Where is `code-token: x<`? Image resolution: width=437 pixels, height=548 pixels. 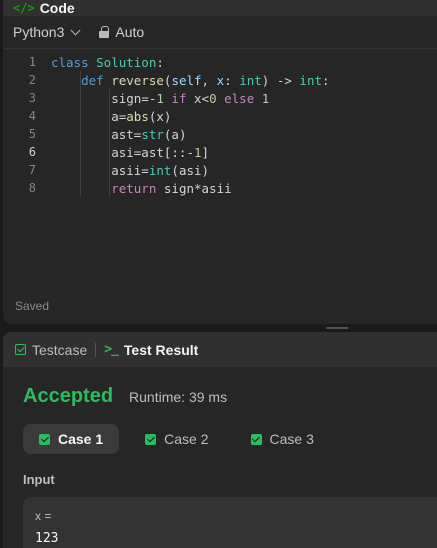 code-token: x< is located at coordinates (202, 98).